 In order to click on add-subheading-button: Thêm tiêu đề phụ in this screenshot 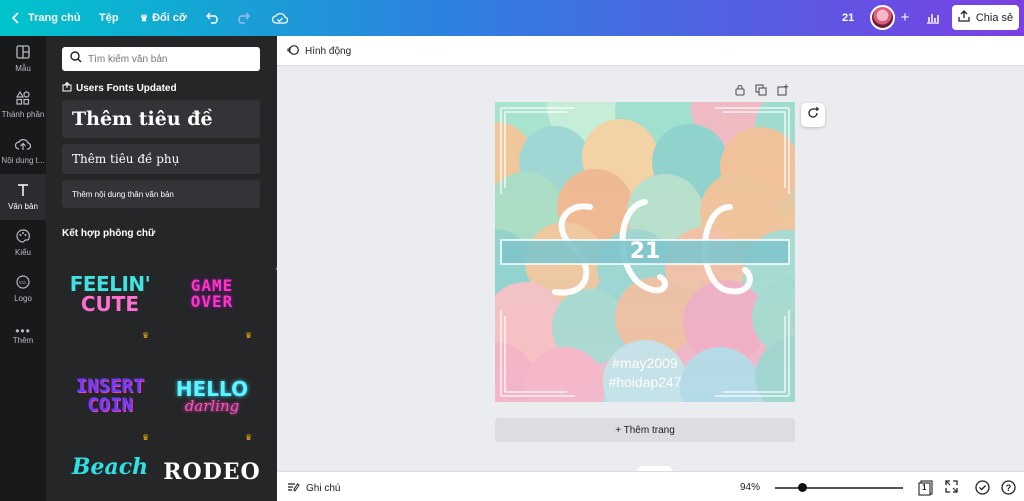, I will do `click(161, 159)`.